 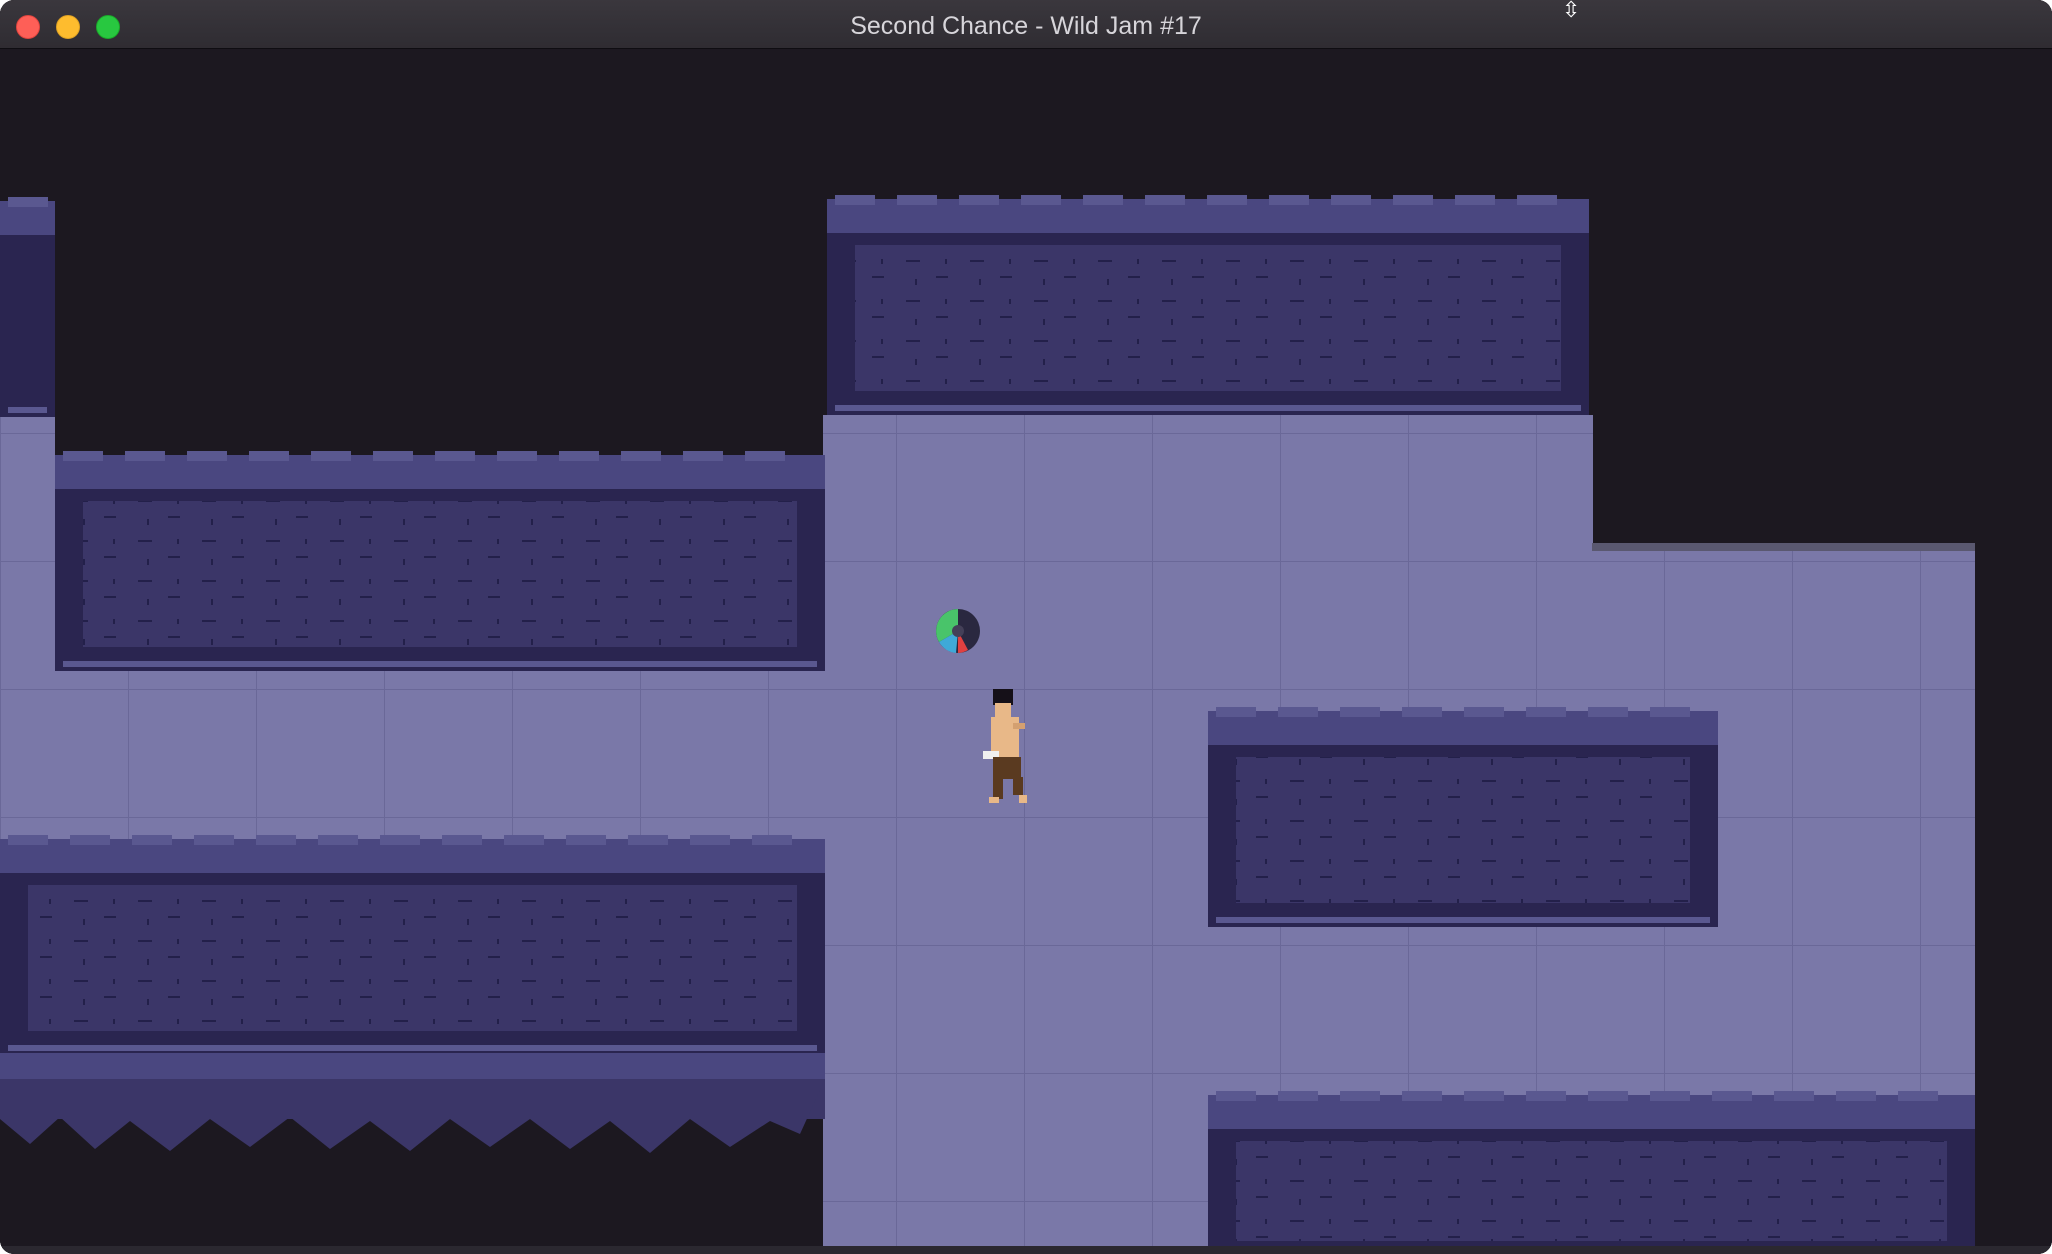 What do you see at coordinates (1591, 1172) in the screenshot?
I see `wall-block-bottom-right` at bounding box center [1591, 1172].